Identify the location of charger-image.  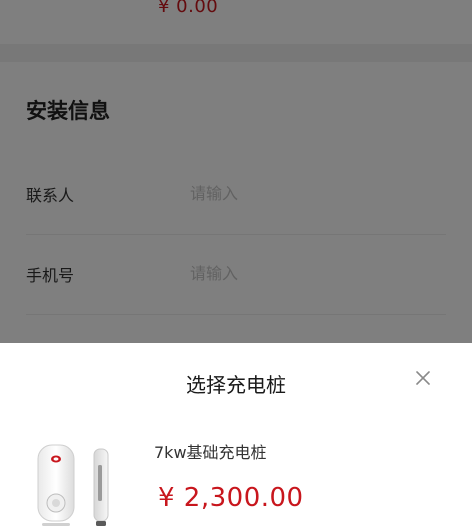
(80, 485).